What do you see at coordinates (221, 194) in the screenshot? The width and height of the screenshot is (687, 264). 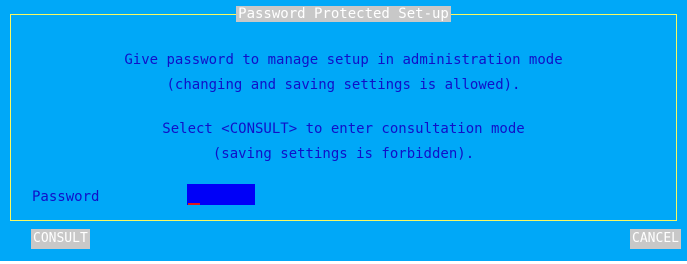 I see `password-input` at bounding box center [221, 194].